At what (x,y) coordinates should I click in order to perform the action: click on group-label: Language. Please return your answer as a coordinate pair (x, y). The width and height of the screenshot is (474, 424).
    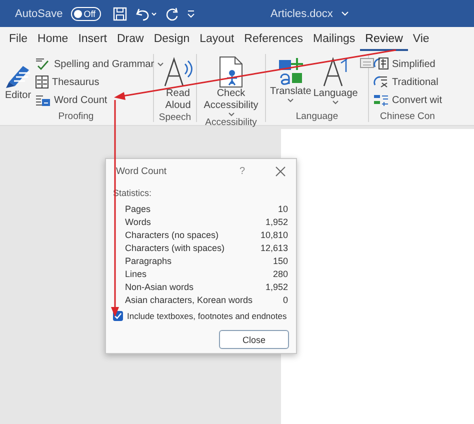
    Looking at the image, I should click on (317, 116).